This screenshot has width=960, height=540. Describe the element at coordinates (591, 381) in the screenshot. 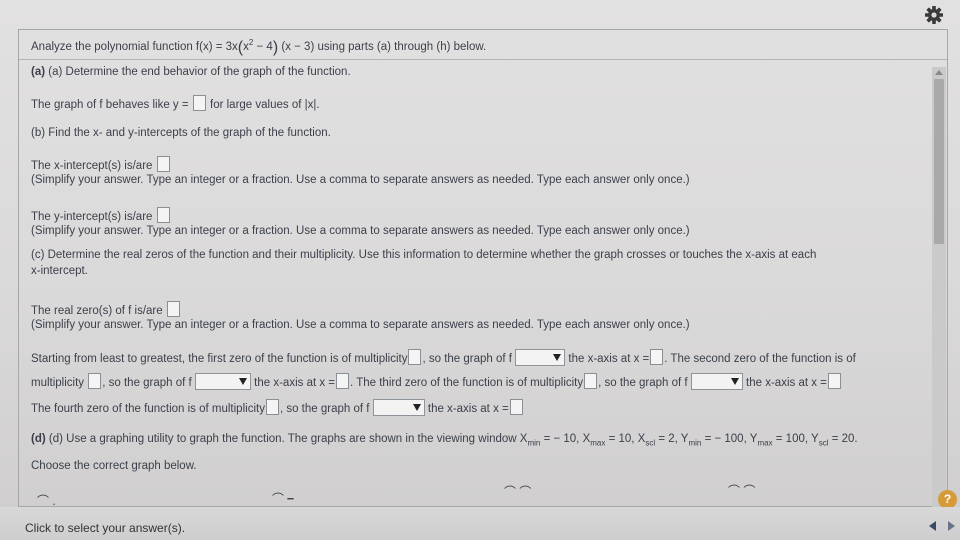

I see `third-zero-multiplicity-input` at that location.